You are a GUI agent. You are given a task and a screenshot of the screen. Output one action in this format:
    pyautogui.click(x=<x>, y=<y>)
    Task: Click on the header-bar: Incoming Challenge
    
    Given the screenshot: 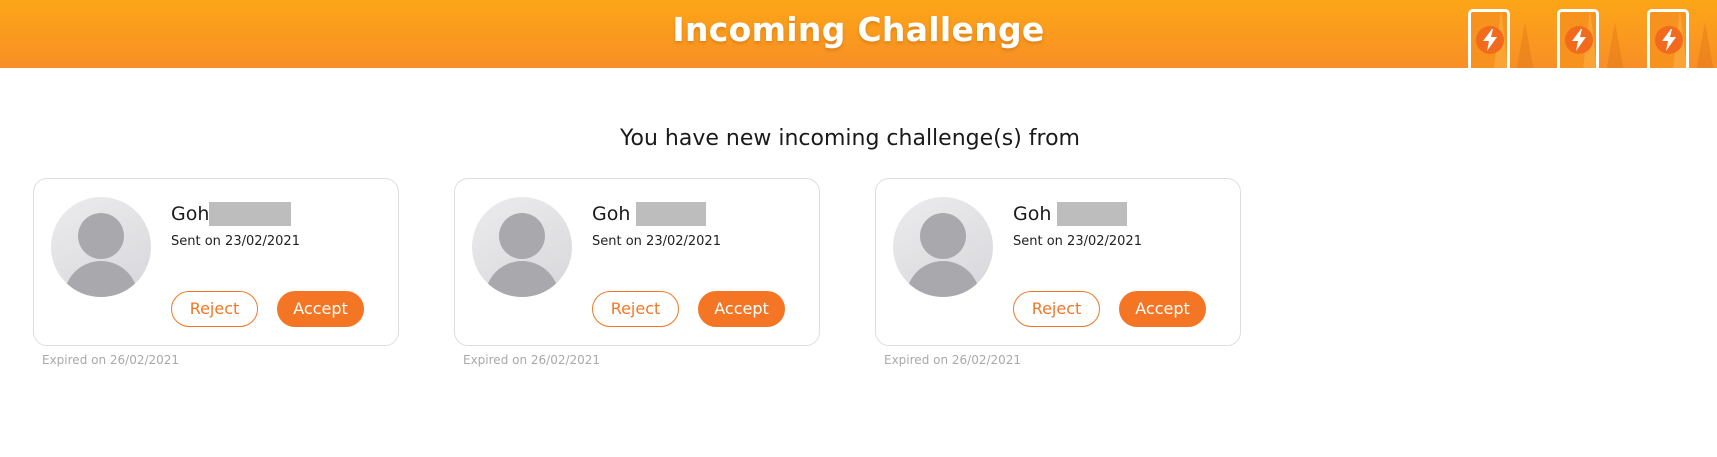 What is the action you would take?
    pyautogui.click(x=858, y=34)
    